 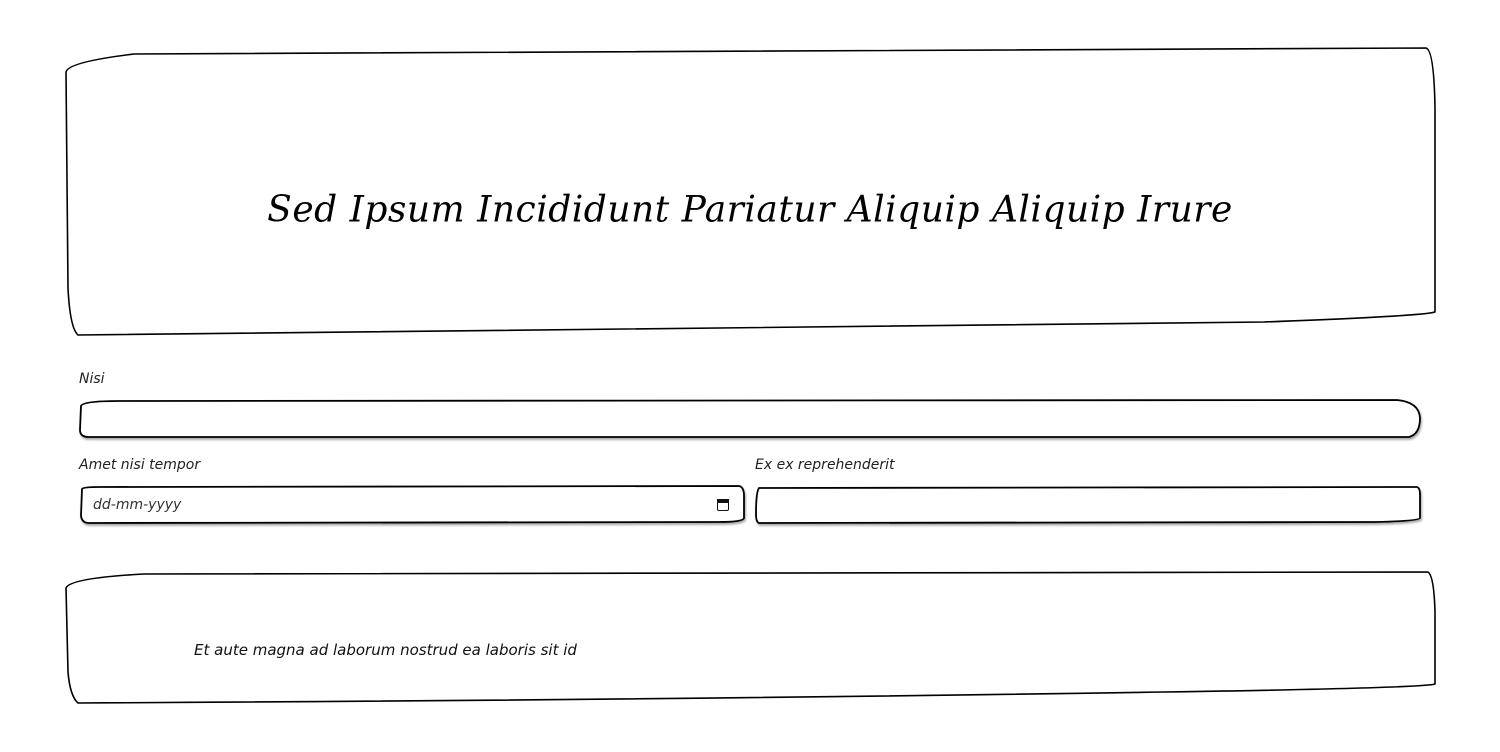 I want to click on calendar-icon, so click(x=723, y=505).